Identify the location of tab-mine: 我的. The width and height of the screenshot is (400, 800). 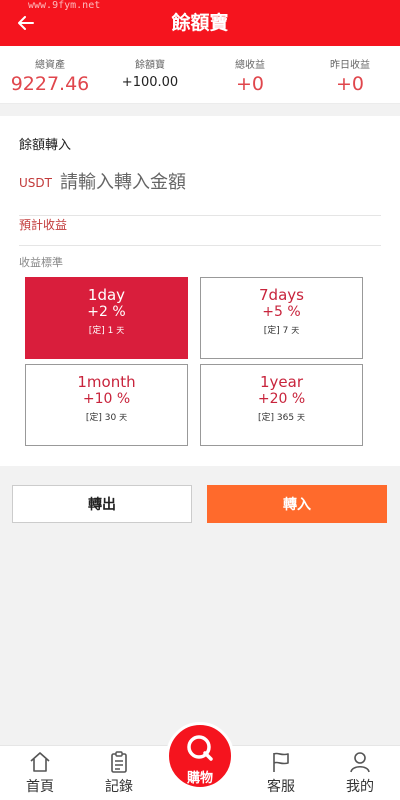
(360, 773).